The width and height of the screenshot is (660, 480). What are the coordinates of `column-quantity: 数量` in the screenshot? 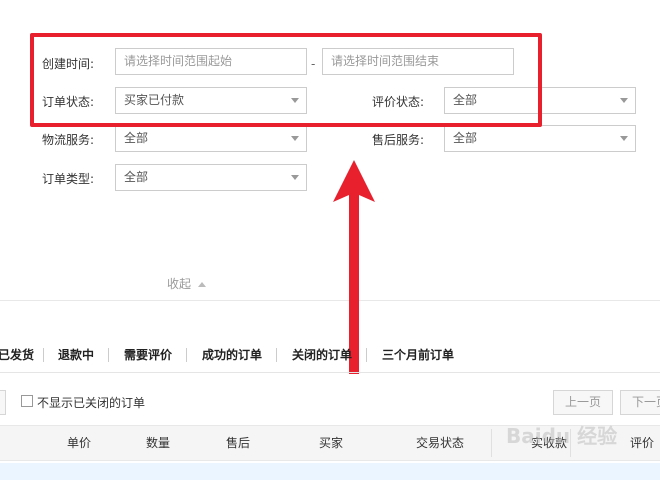 It's located at (158, 443).